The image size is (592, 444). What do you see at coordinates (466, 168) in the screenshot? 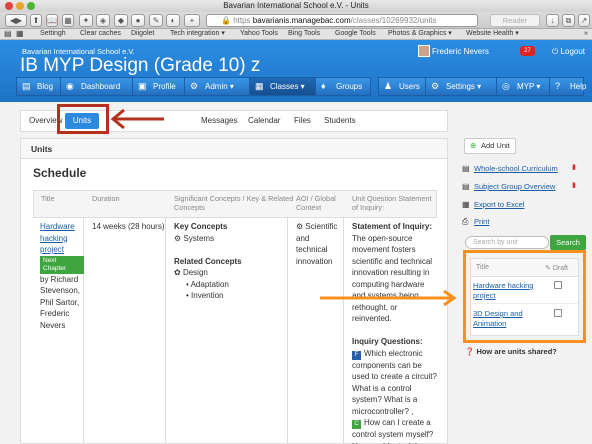
I see `curriculum-icon: ▤` at bounding box center [466, 168].